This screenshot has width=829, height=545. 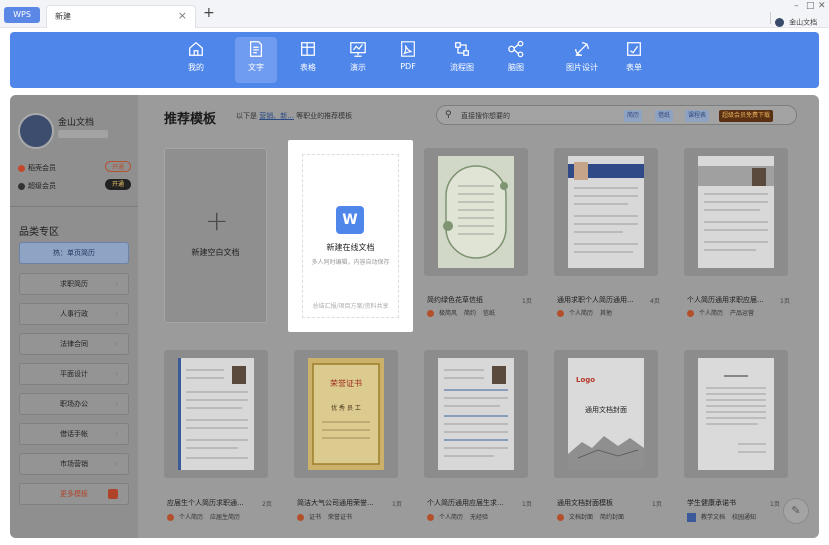 What do you see at coordinates (633, 116) in the screenshot?
I see `search-tag-resume: 简历` at bounding box center [633, 116].